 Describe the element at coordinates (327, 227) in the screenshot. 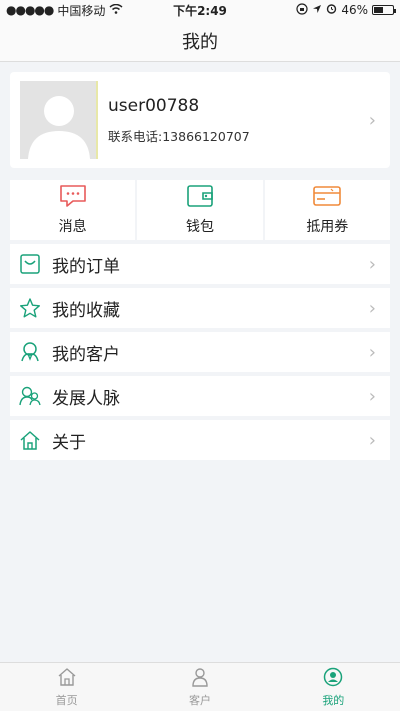

I see `quick-item-label: 抵用券` at that location.